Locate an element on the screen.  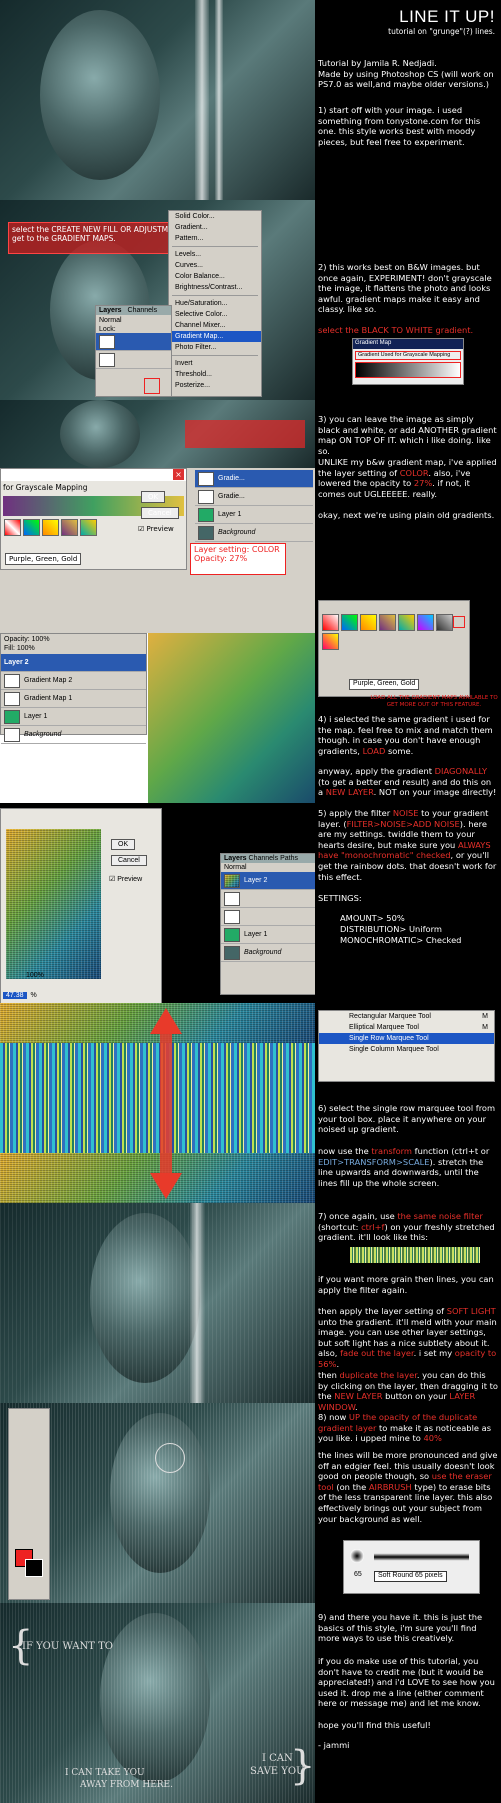
gradient-grid is located at coordinates (394, 632).